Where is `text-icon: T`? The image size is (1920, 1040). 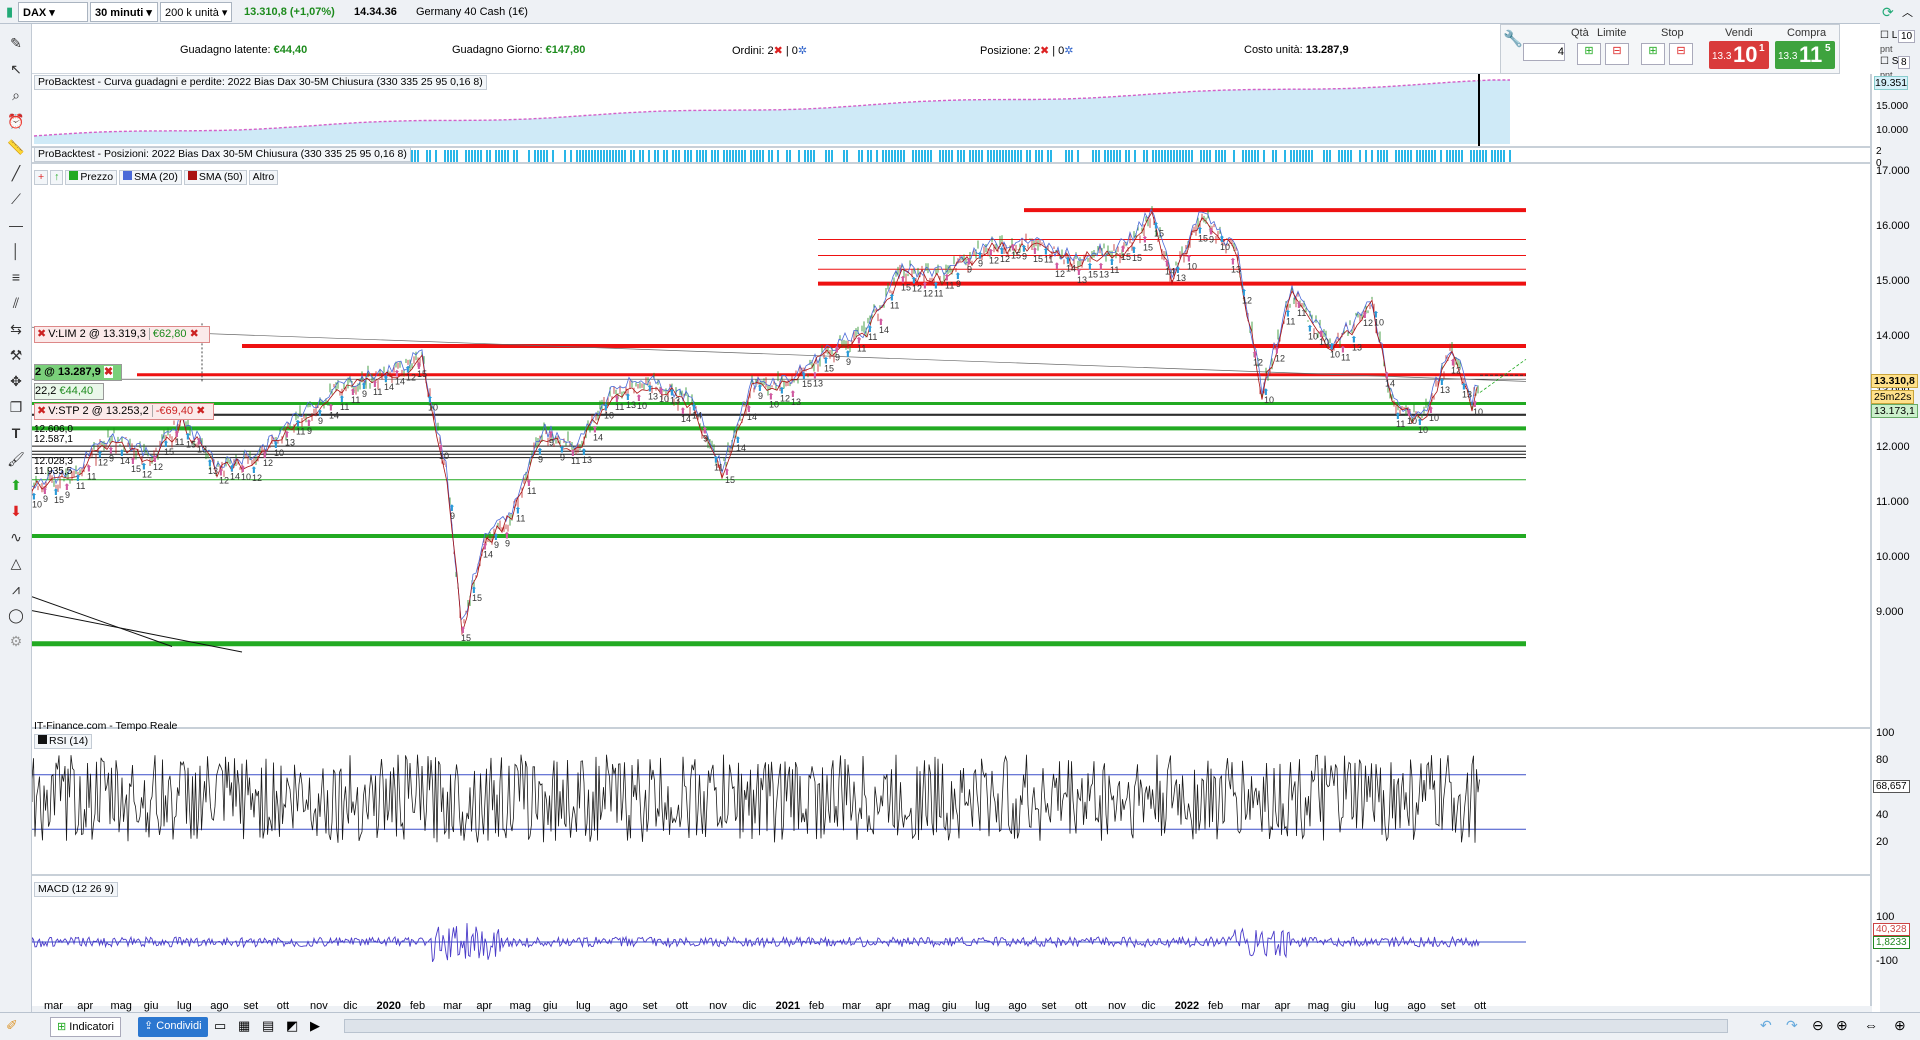 text-icon: T is located at coordinates (16, 433).